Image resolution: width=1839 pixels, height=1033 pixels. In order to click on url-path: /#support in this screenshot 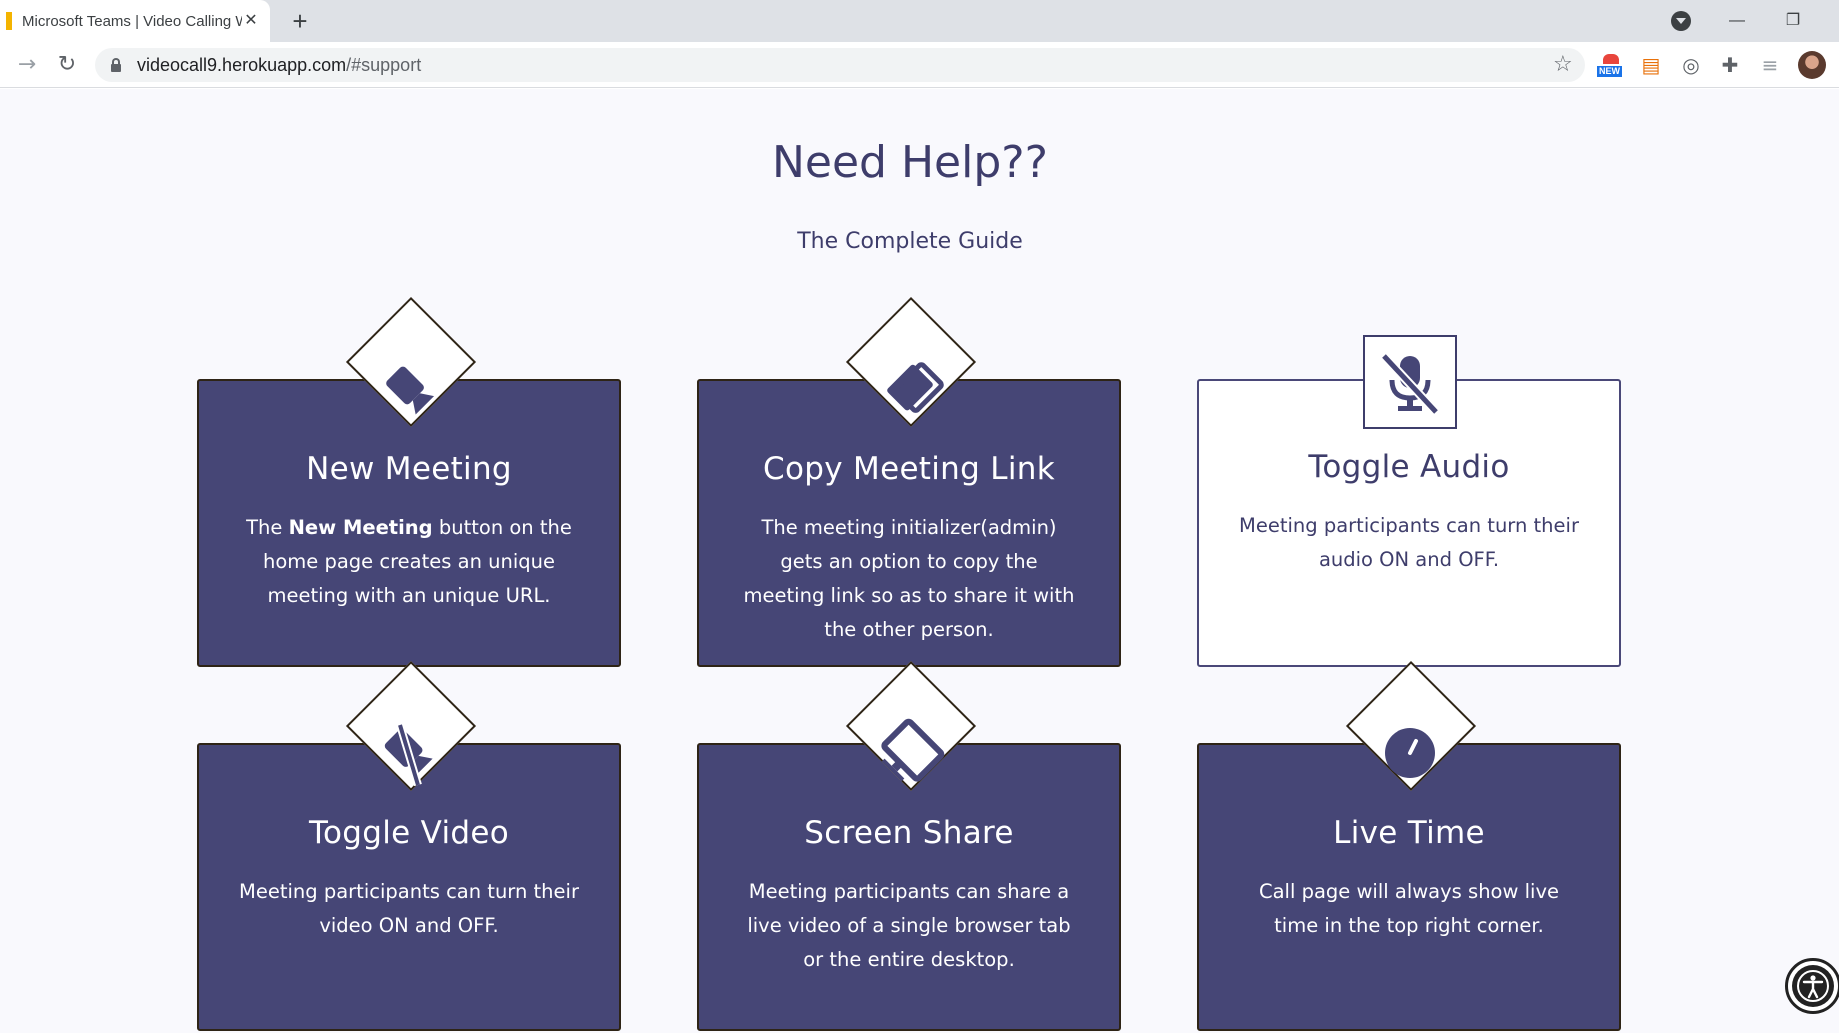, I will do `click(384, 65)`.